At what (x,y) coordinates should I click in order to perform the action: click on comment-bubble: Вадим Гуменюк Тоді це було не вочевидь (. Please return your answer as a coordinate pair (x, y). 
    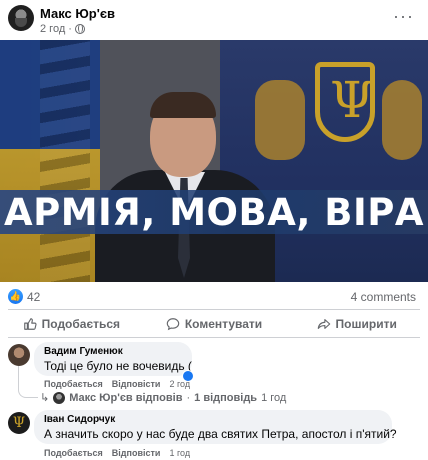
    Looking at the image, I should click on (113, 359).